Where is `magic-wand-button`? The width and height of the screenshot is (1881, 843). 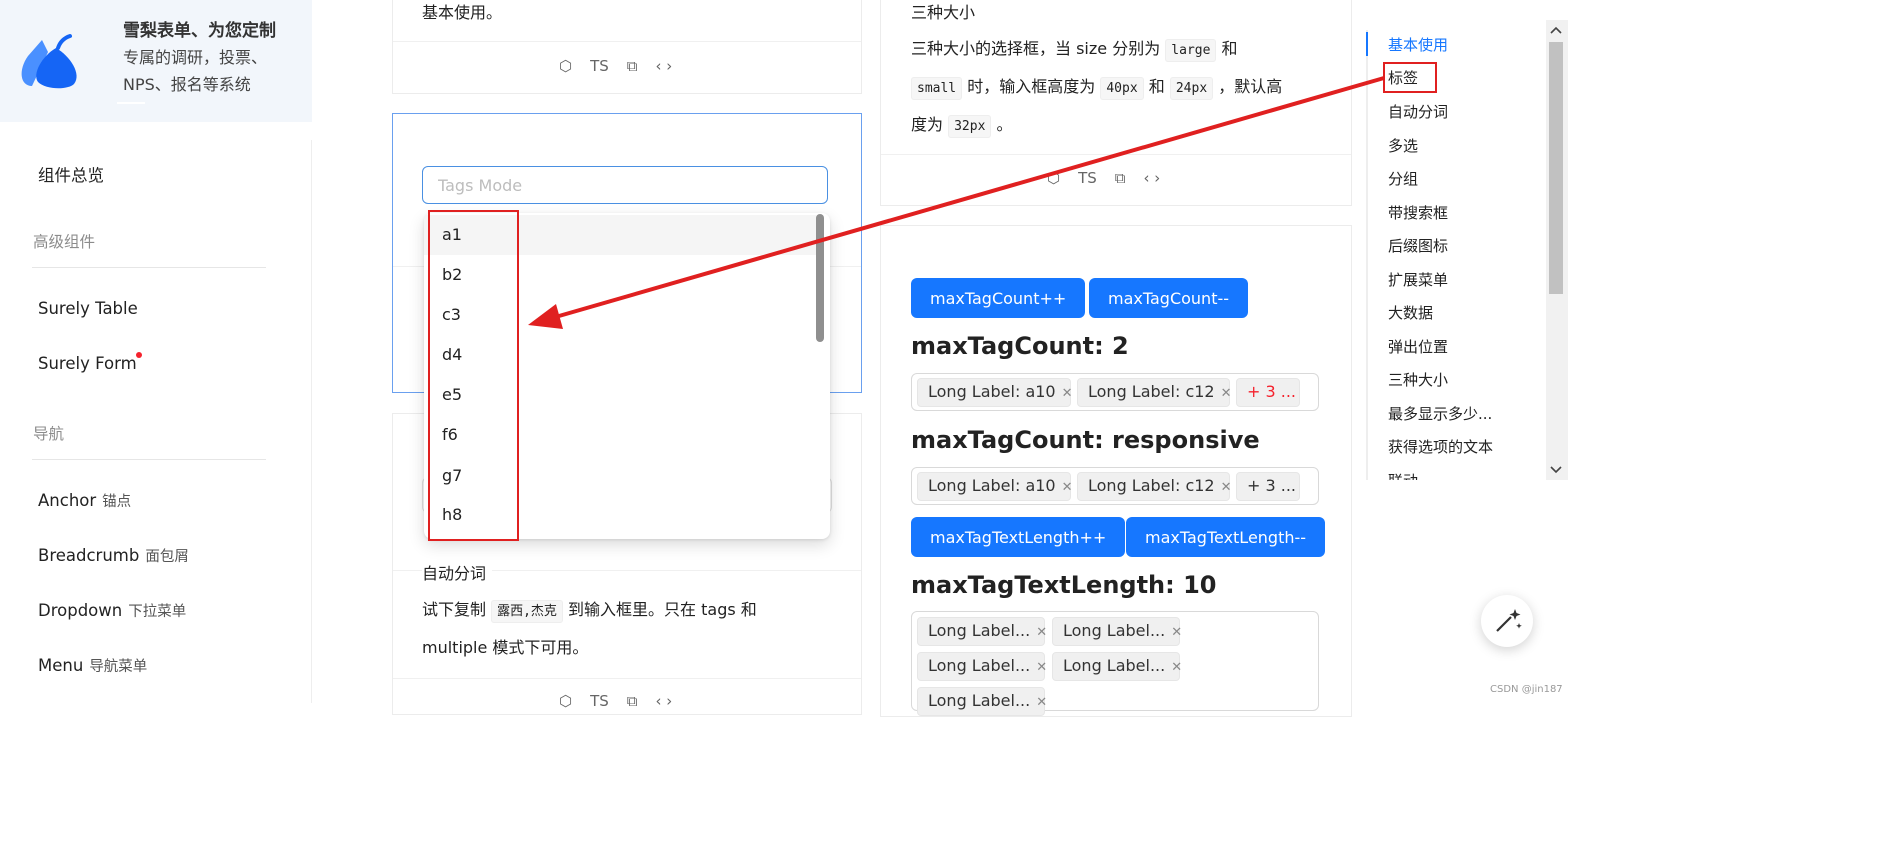
magic-wand-button is located at coordinates (1507, 621).